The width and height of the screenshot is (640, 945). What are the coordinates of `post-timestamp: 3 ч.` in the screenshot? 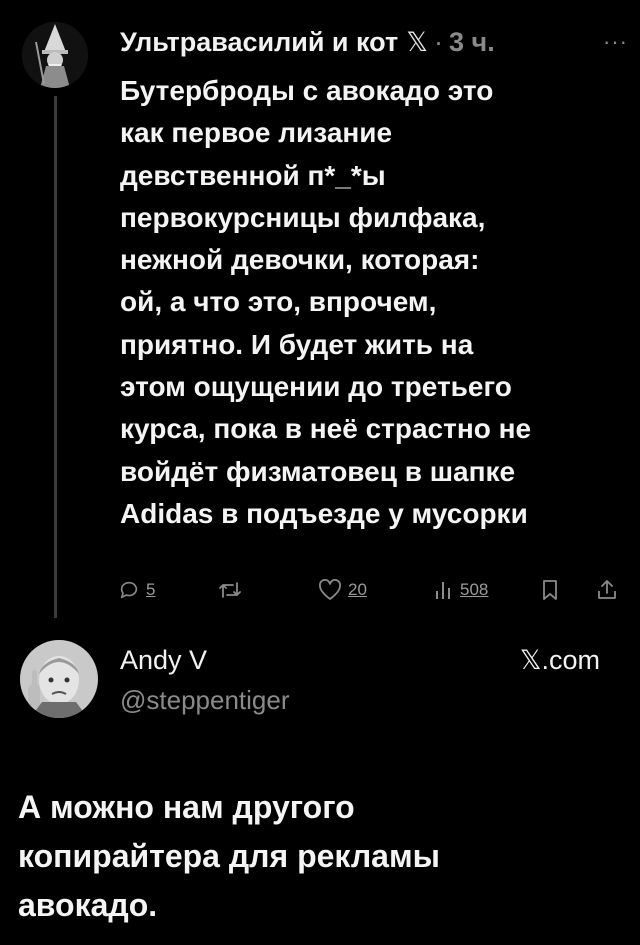 It's located at (472, 42).